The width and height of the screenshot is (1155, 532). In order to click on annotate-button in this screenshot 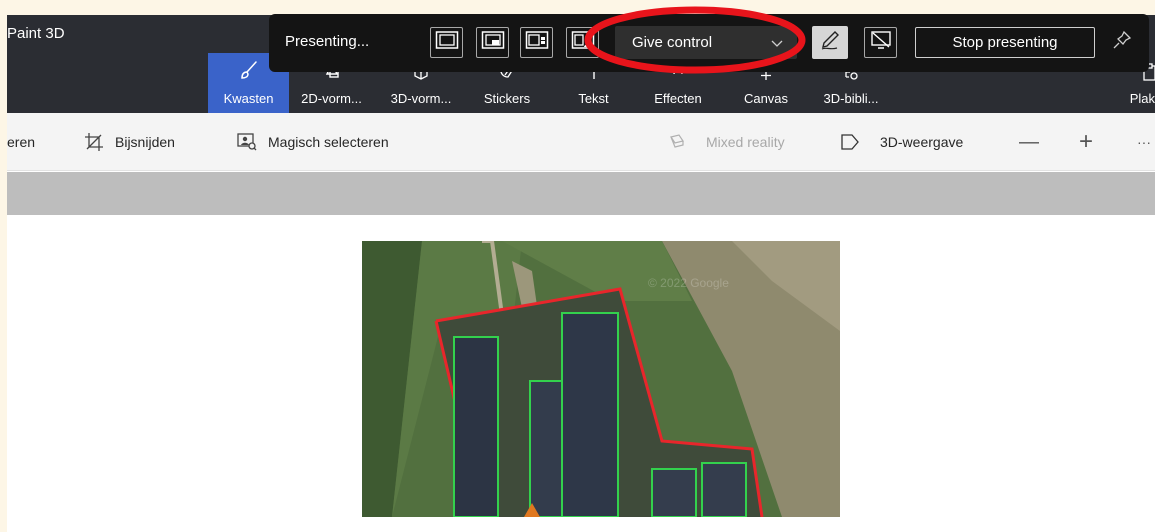, I will do `click(830, 42)`.